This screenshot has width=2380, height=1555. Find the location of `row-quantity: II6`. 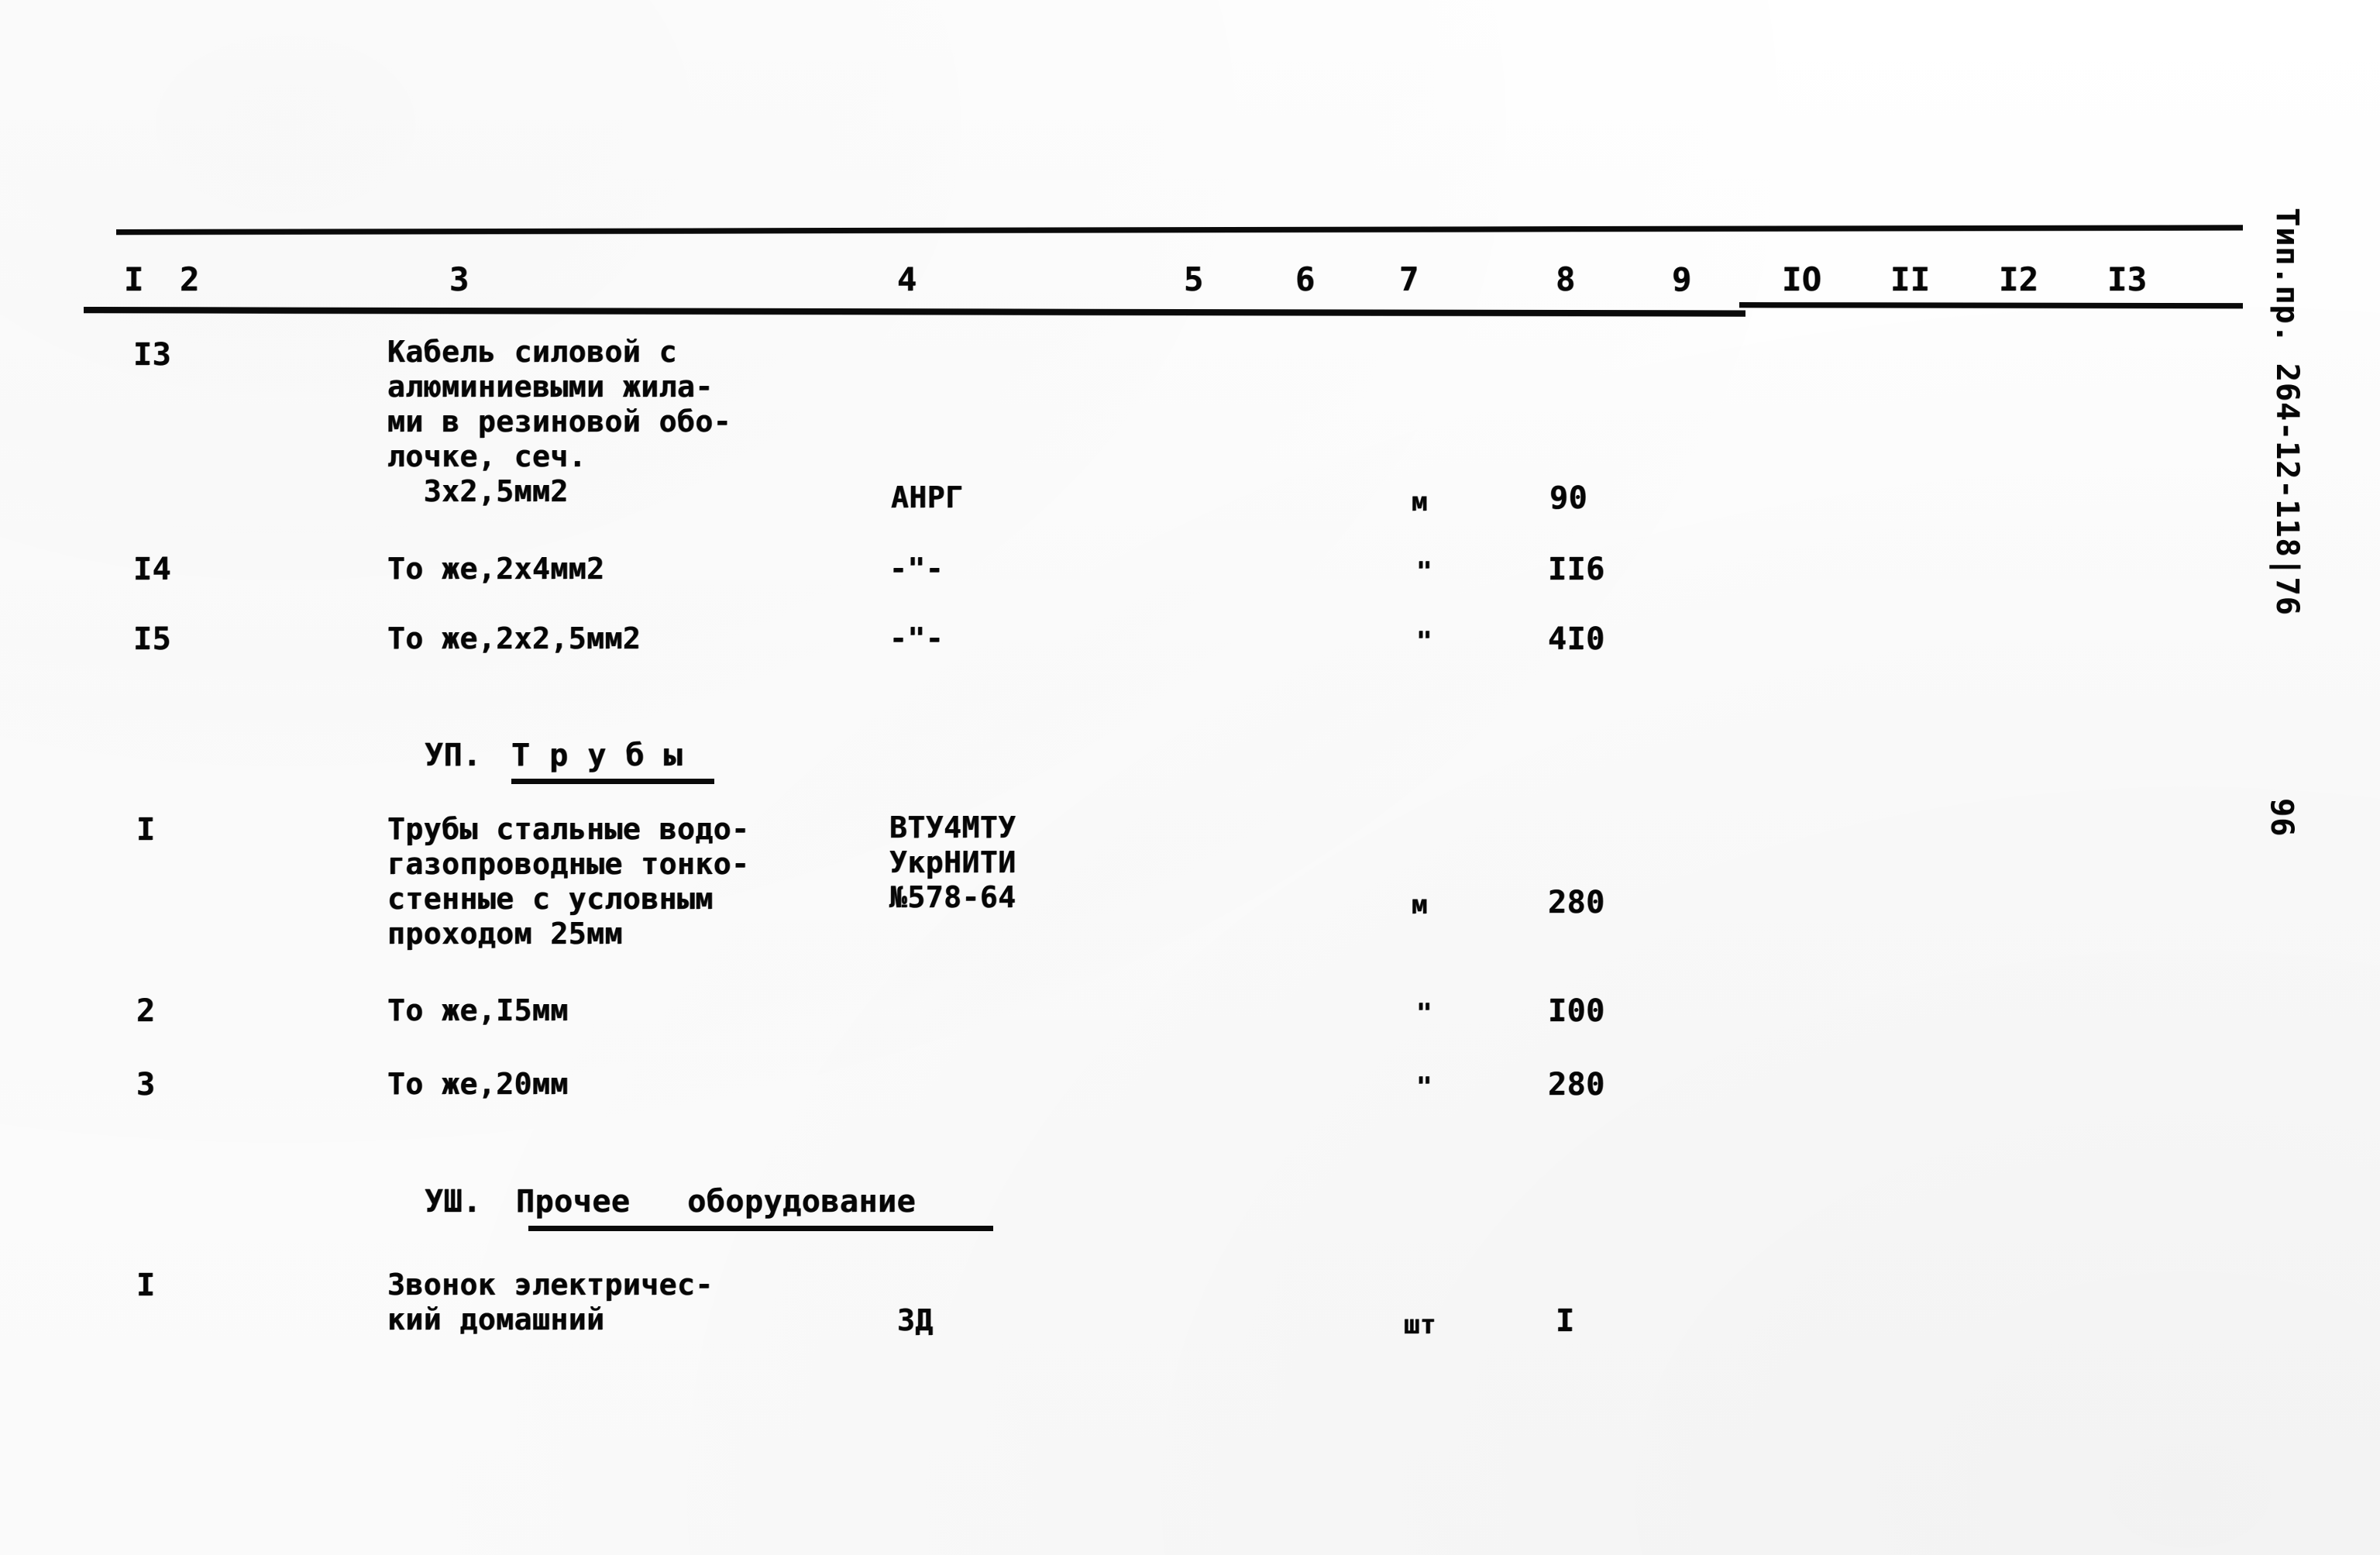

row-quantity: II6 is located at coordinates (1576, 569).